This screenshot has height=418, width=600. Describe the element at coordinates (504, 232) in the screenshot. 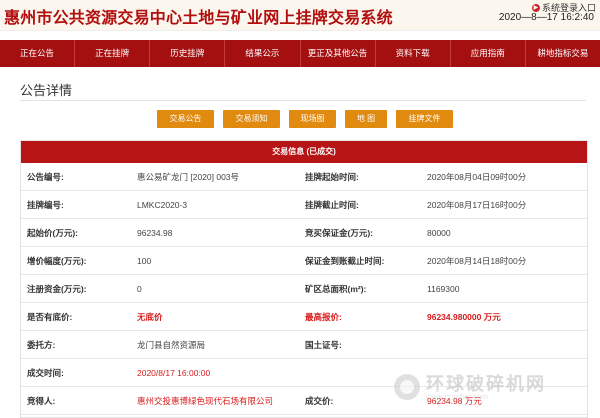

I see `deposit-value: 80000` at that location.